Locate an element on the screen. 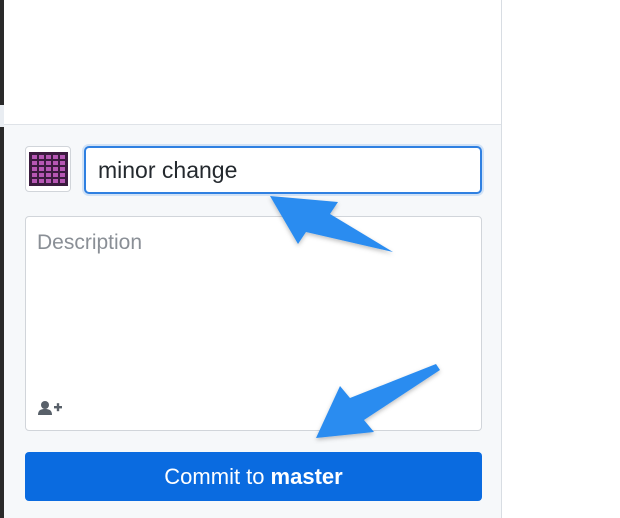  commit-button: Commit to master is located at coordinates (253, 476).